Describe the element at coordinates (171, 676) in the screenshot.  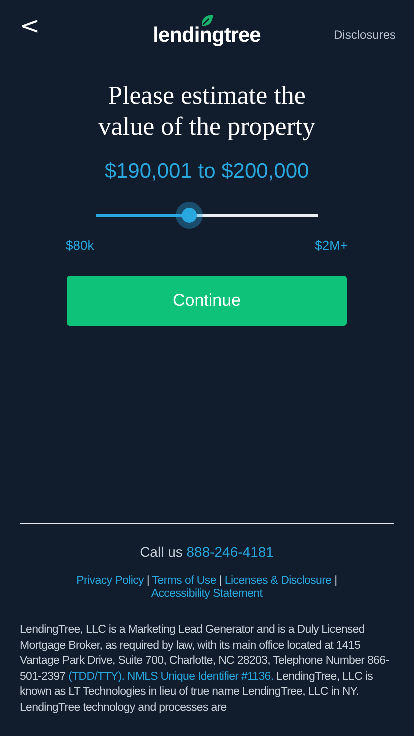
I see `identifier-link: (TDD/TTY). NMLS Unique Identifier #1136.` at that location.